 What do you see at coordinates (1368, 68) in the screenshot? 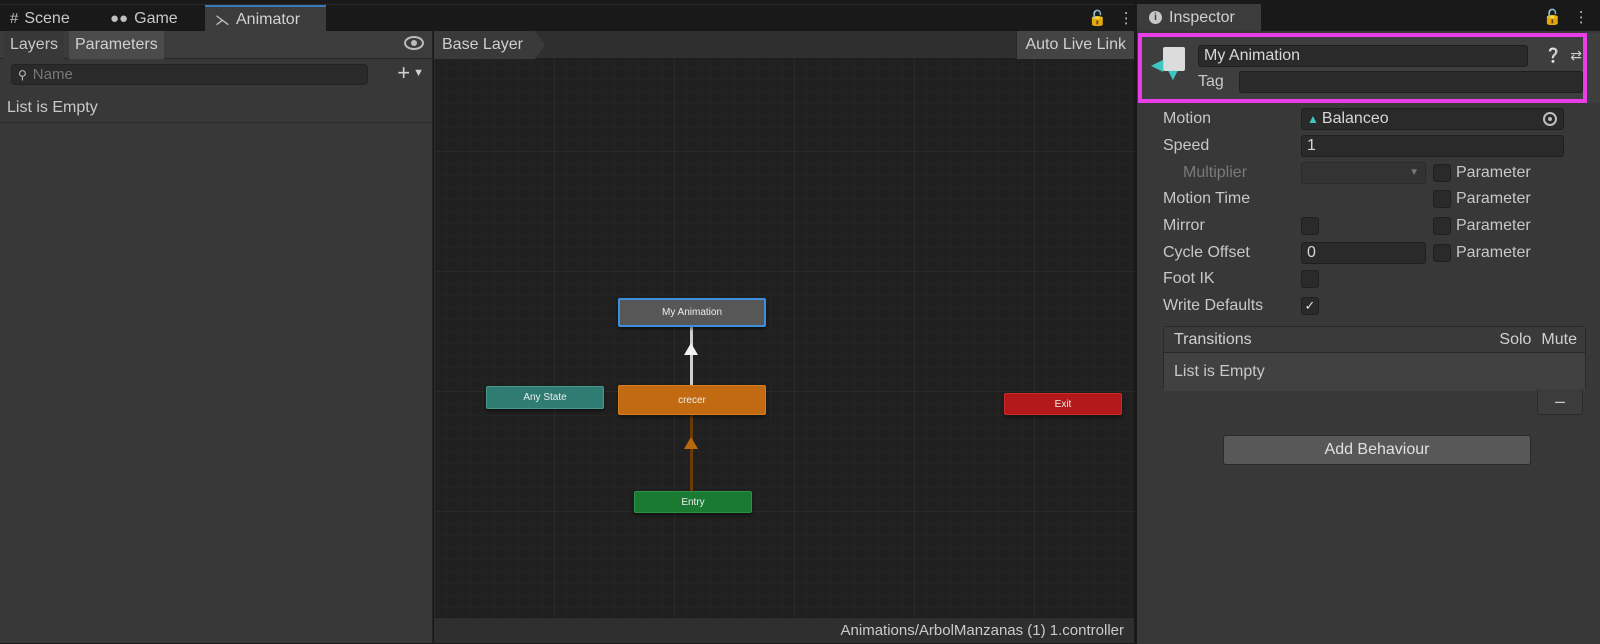
I see `state-header: ◀ ▼ My Animation ❔ ⇄ Tag` at bounding box center [1368, 68].